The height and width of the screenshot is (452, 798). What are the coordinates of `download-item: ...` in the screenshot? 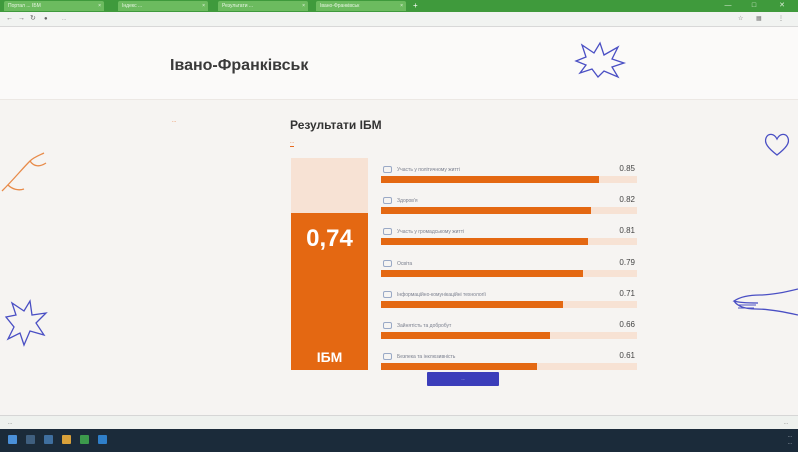 It's located at (10, 423).